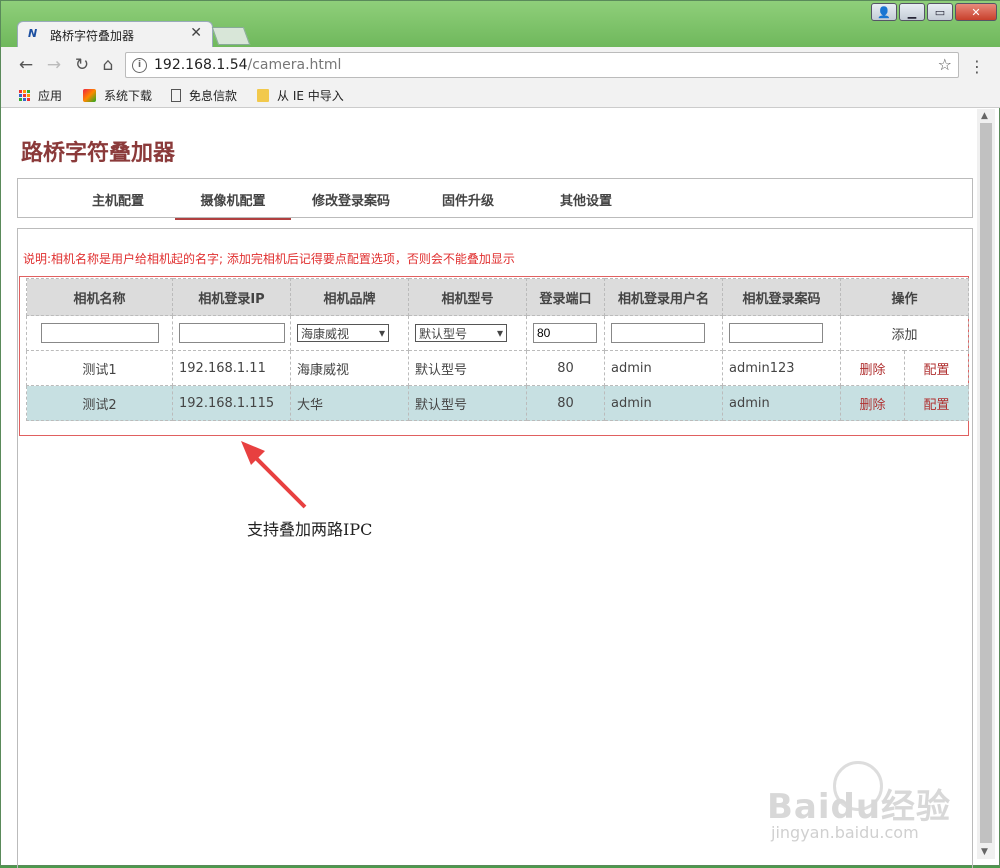  What do you see at coordinates (231, 368) in the screenshot?
I see `cell-camera-ip: 192.168.1.11` at bounding box center [231, 368].